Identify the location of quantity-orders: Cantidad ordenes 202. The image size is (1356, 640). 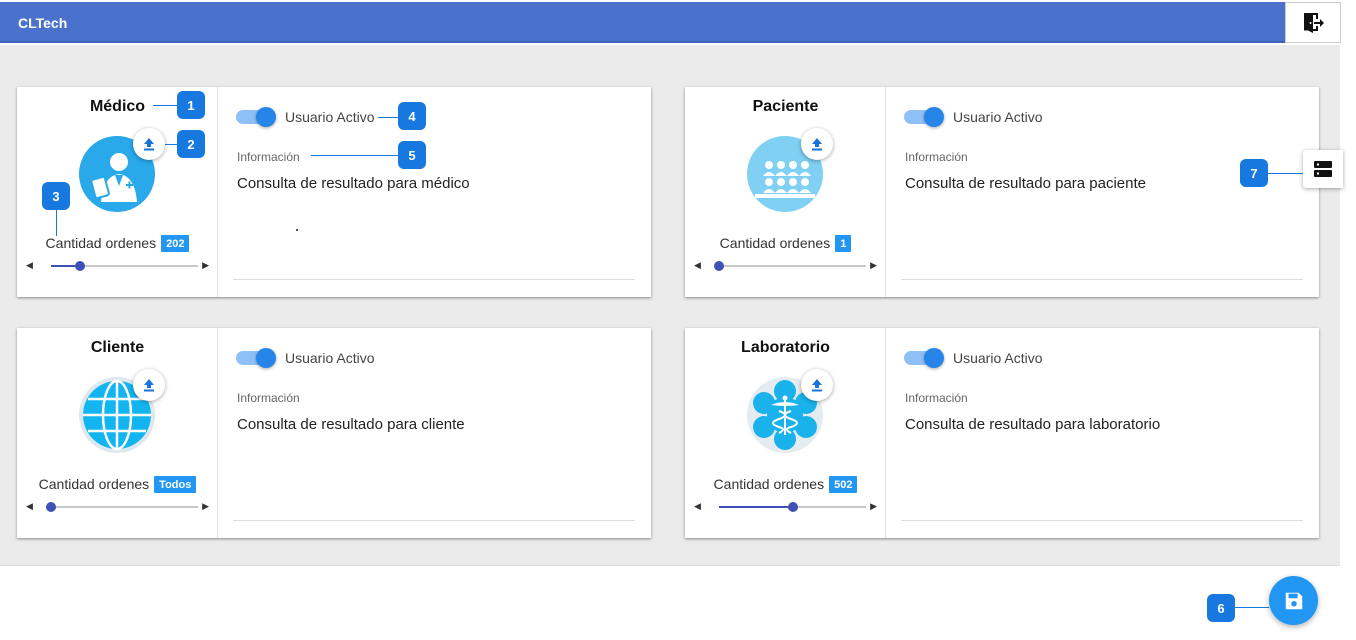
(117, 243).